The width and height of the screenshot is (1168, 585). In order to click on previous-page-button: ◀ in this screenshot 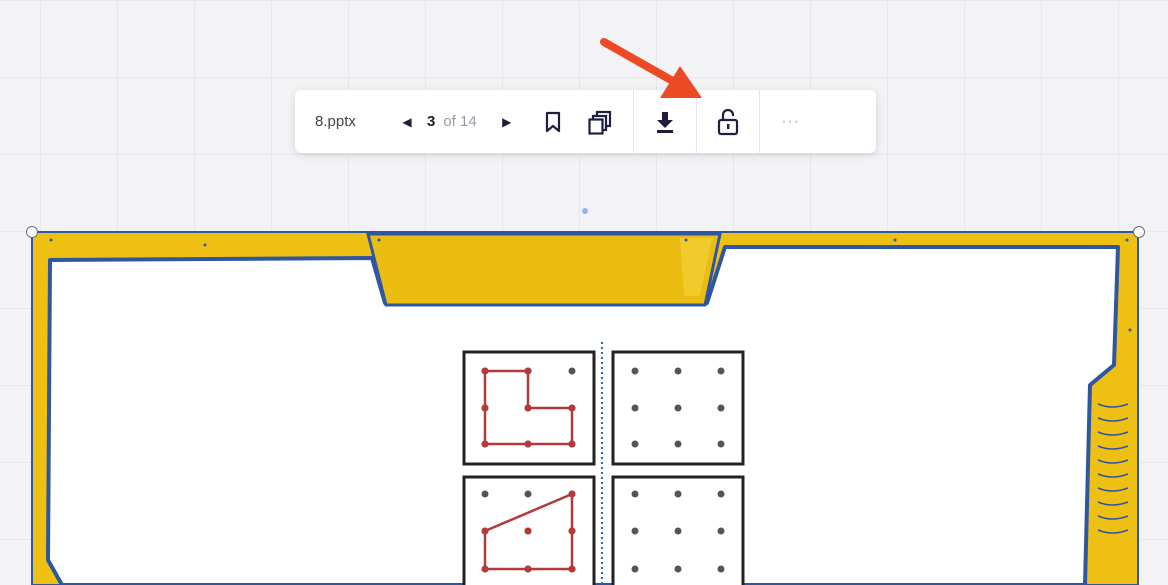, I will do `click(407, 122)`.